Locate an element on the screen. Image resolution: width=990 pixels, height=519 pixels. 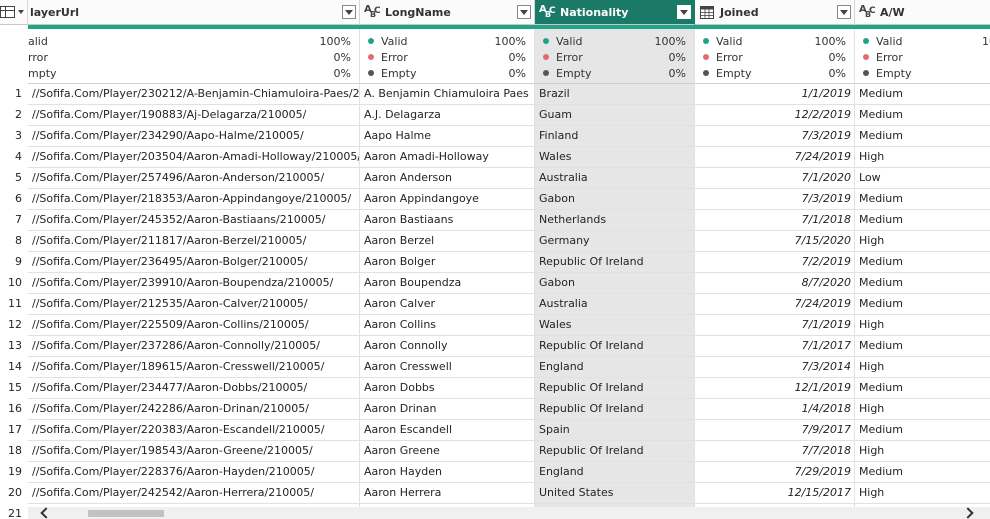
date-type-icon is located at coordinates (707, 12).